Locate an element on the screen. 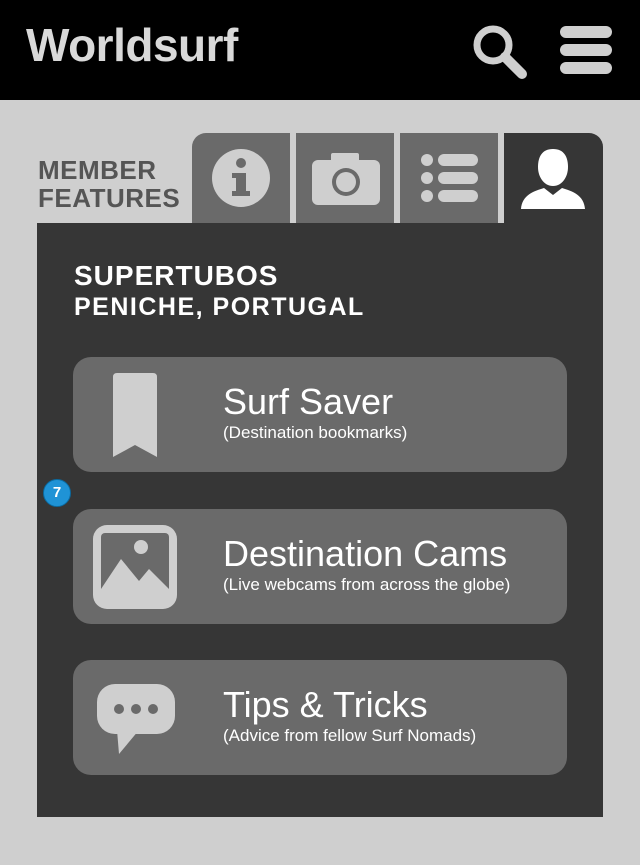 This screenshot has width=640, height=865. camera-icon is located at coordinates (346, 179).